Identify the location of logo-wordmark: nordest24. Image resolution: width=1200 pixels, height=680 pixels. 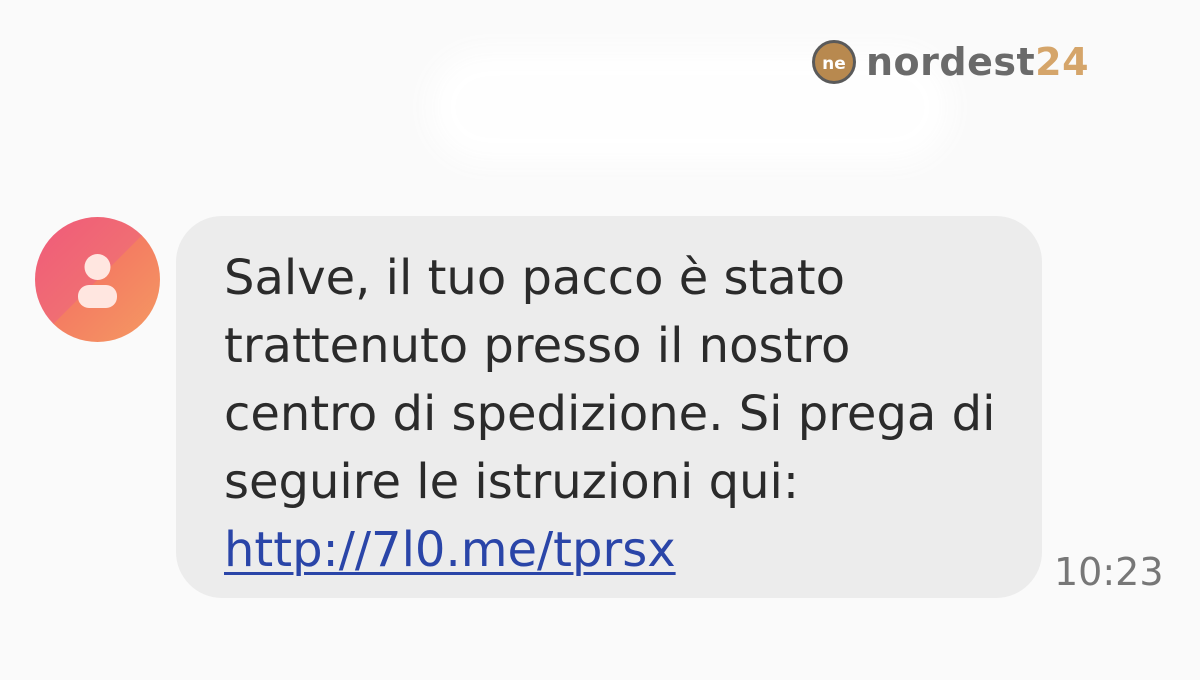
(977, 62).